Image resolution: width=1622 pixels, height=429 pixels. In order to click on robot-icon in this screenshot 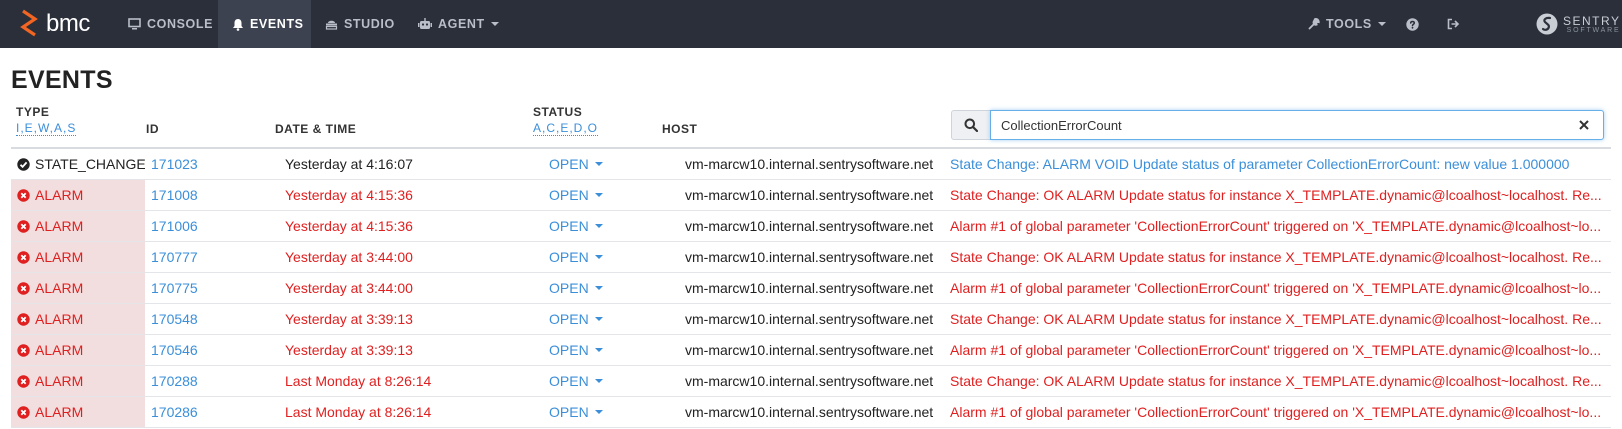, I will do `click(425, 23)`.